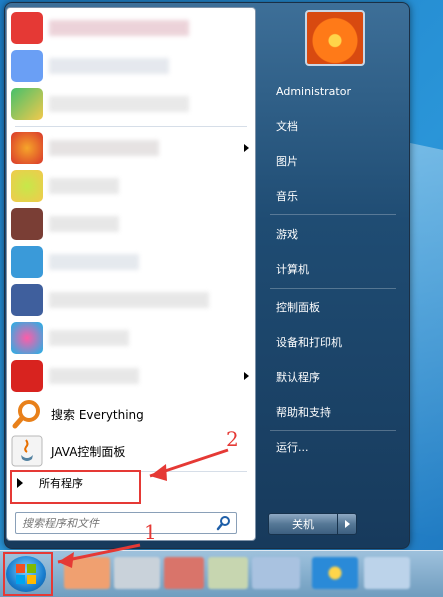 This screenshot has height=597, width=443. What do you see at coordinates (232, 439) in the screenshot?
I see `annotation-number-2: 2` at bounding box center [232, 439].